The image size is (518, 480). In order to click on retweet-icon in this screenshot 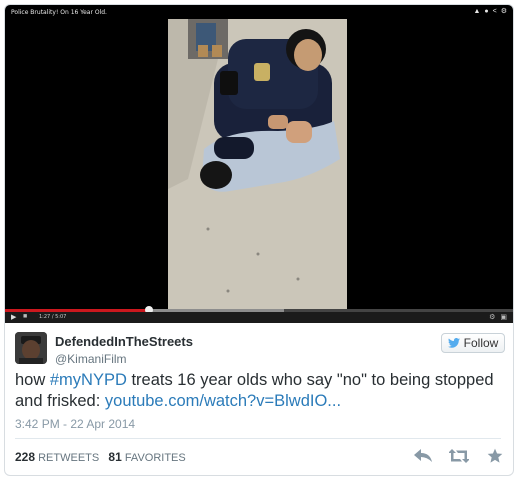, I will do `click(459, 456)`.